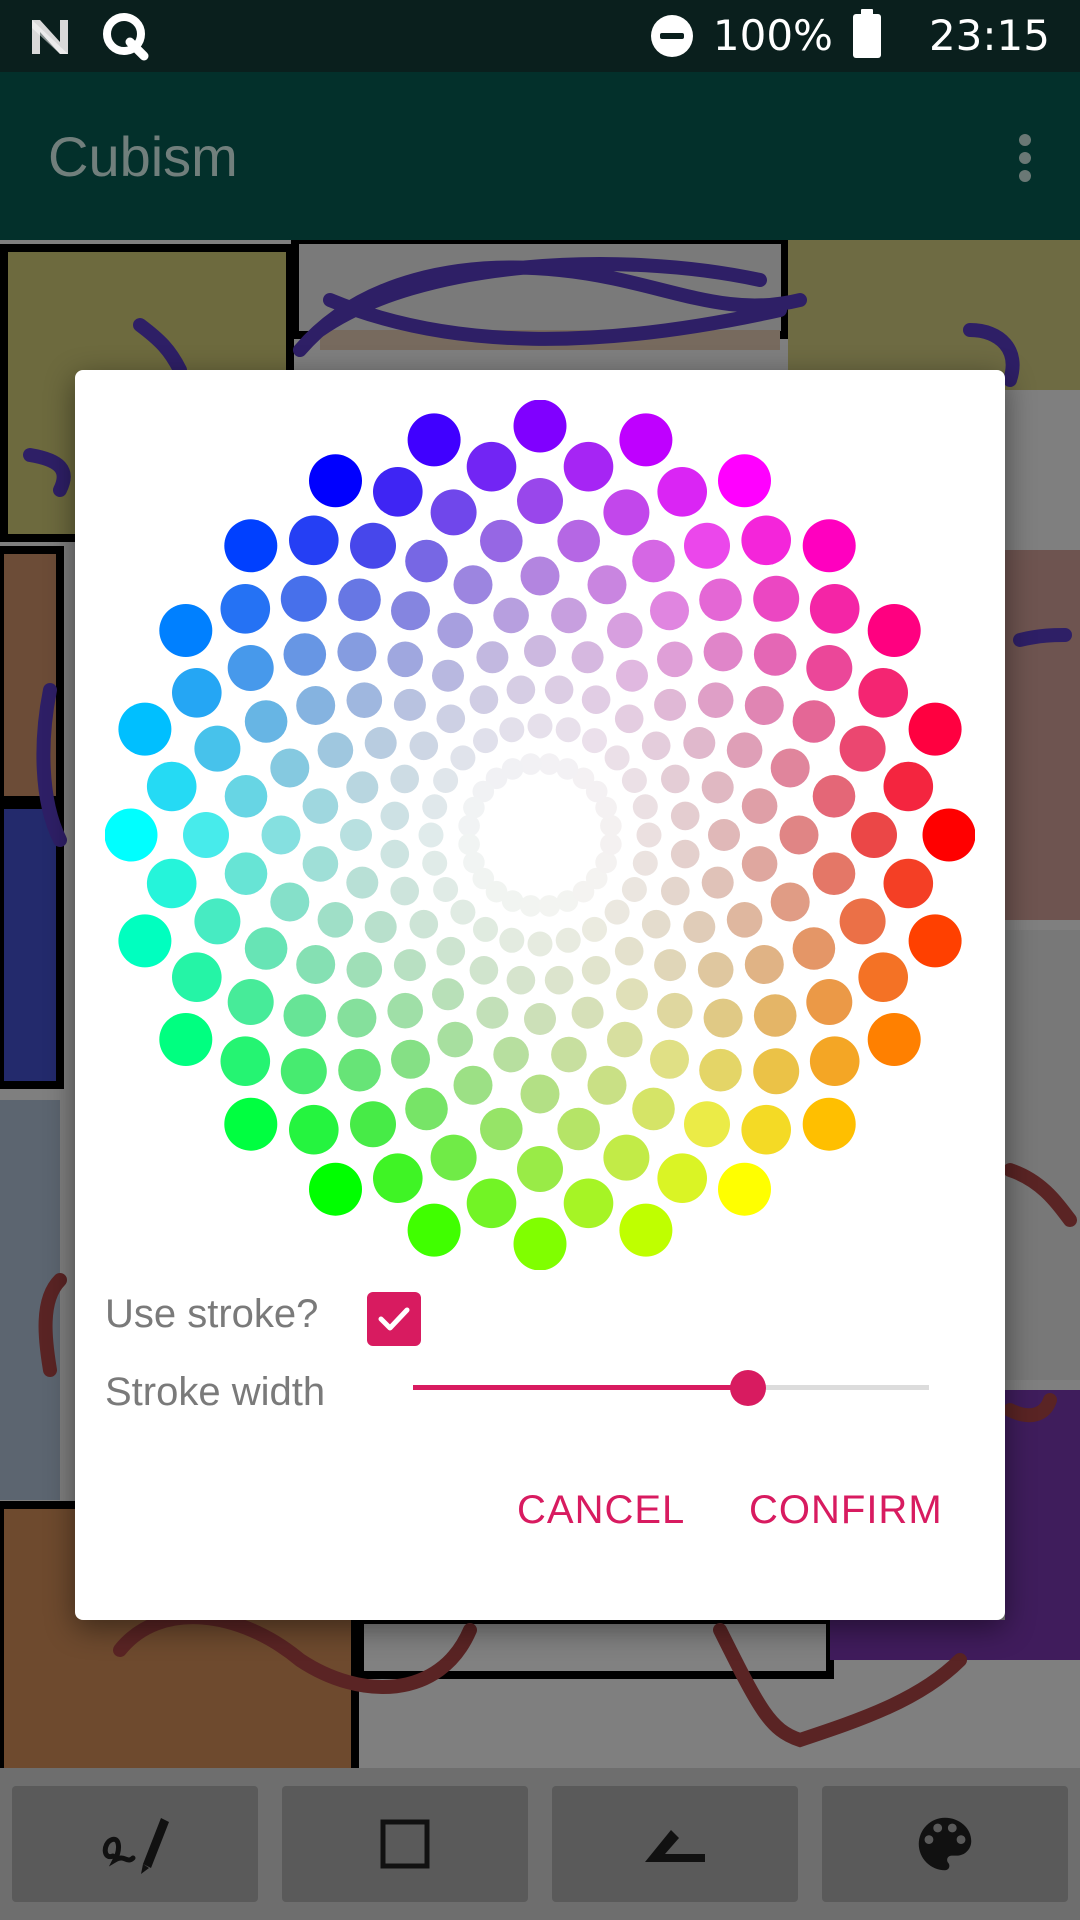  What do you see at coordinates (846, 1510) in the screenshot?
I see `confirm-button: CONFIRM` at bounding box center [846, 1510].